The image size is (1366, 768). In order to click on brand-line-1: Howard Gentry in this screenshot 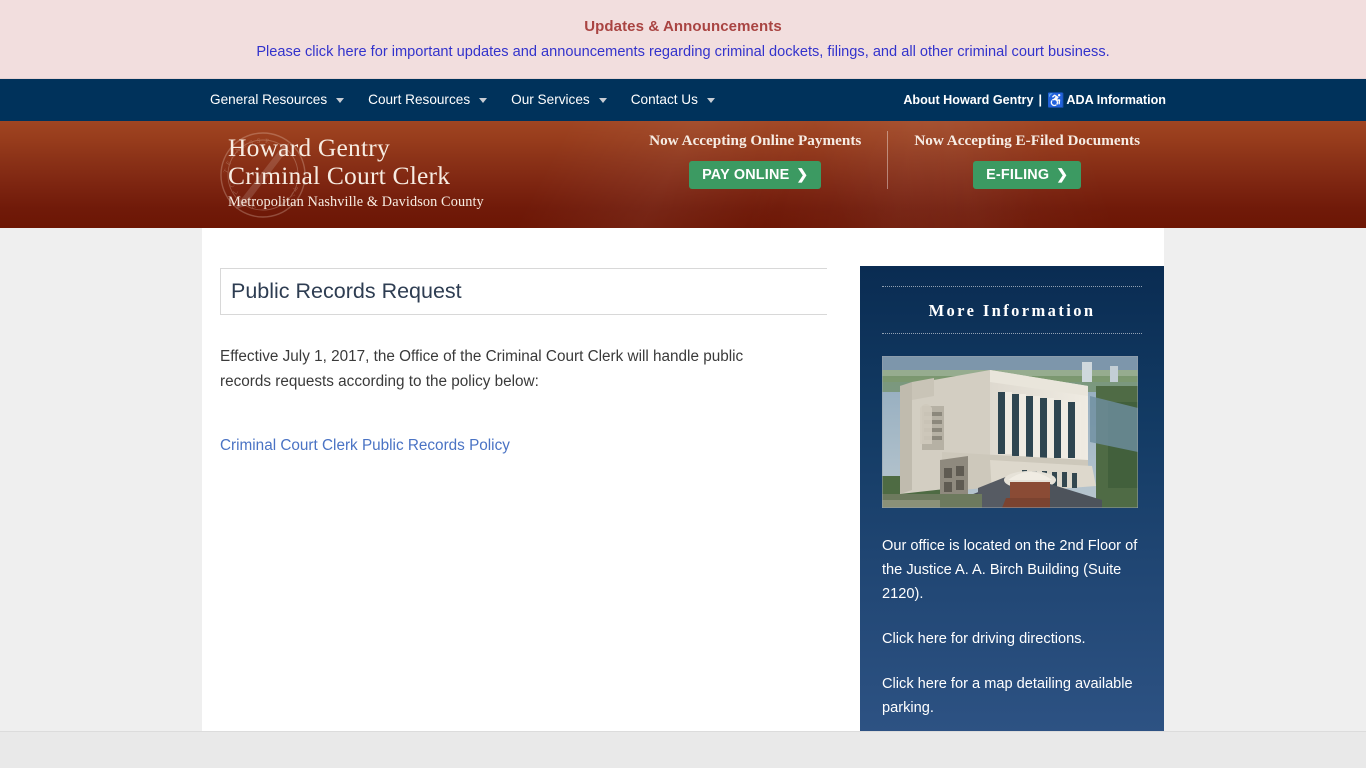, I will do `click(309, 147)`.